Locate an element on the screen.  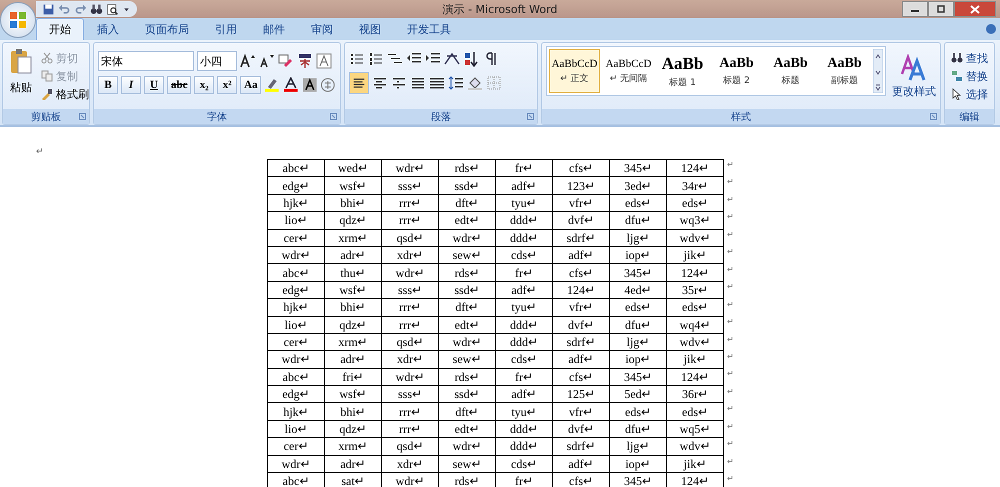
ribbon-tab: 审阅 is located at coordinates (322, 29).